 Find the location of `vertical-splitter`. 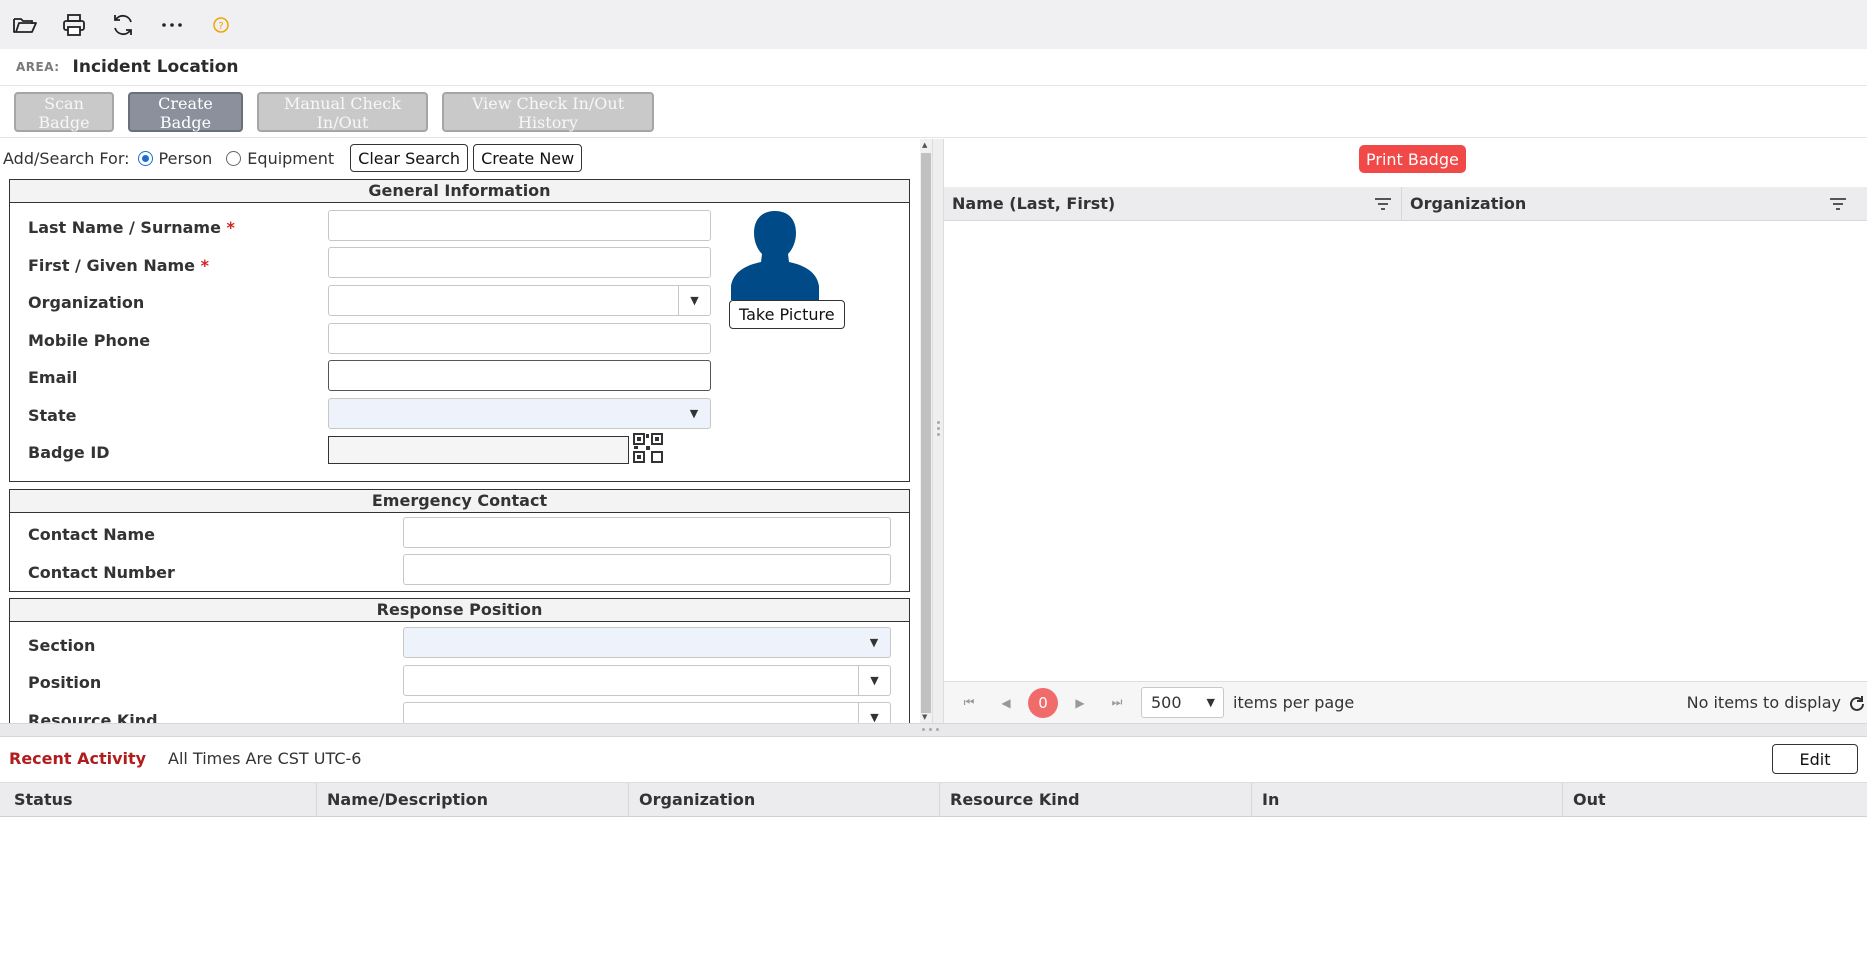

vertical-splitter is located at coordinates (938, 431).